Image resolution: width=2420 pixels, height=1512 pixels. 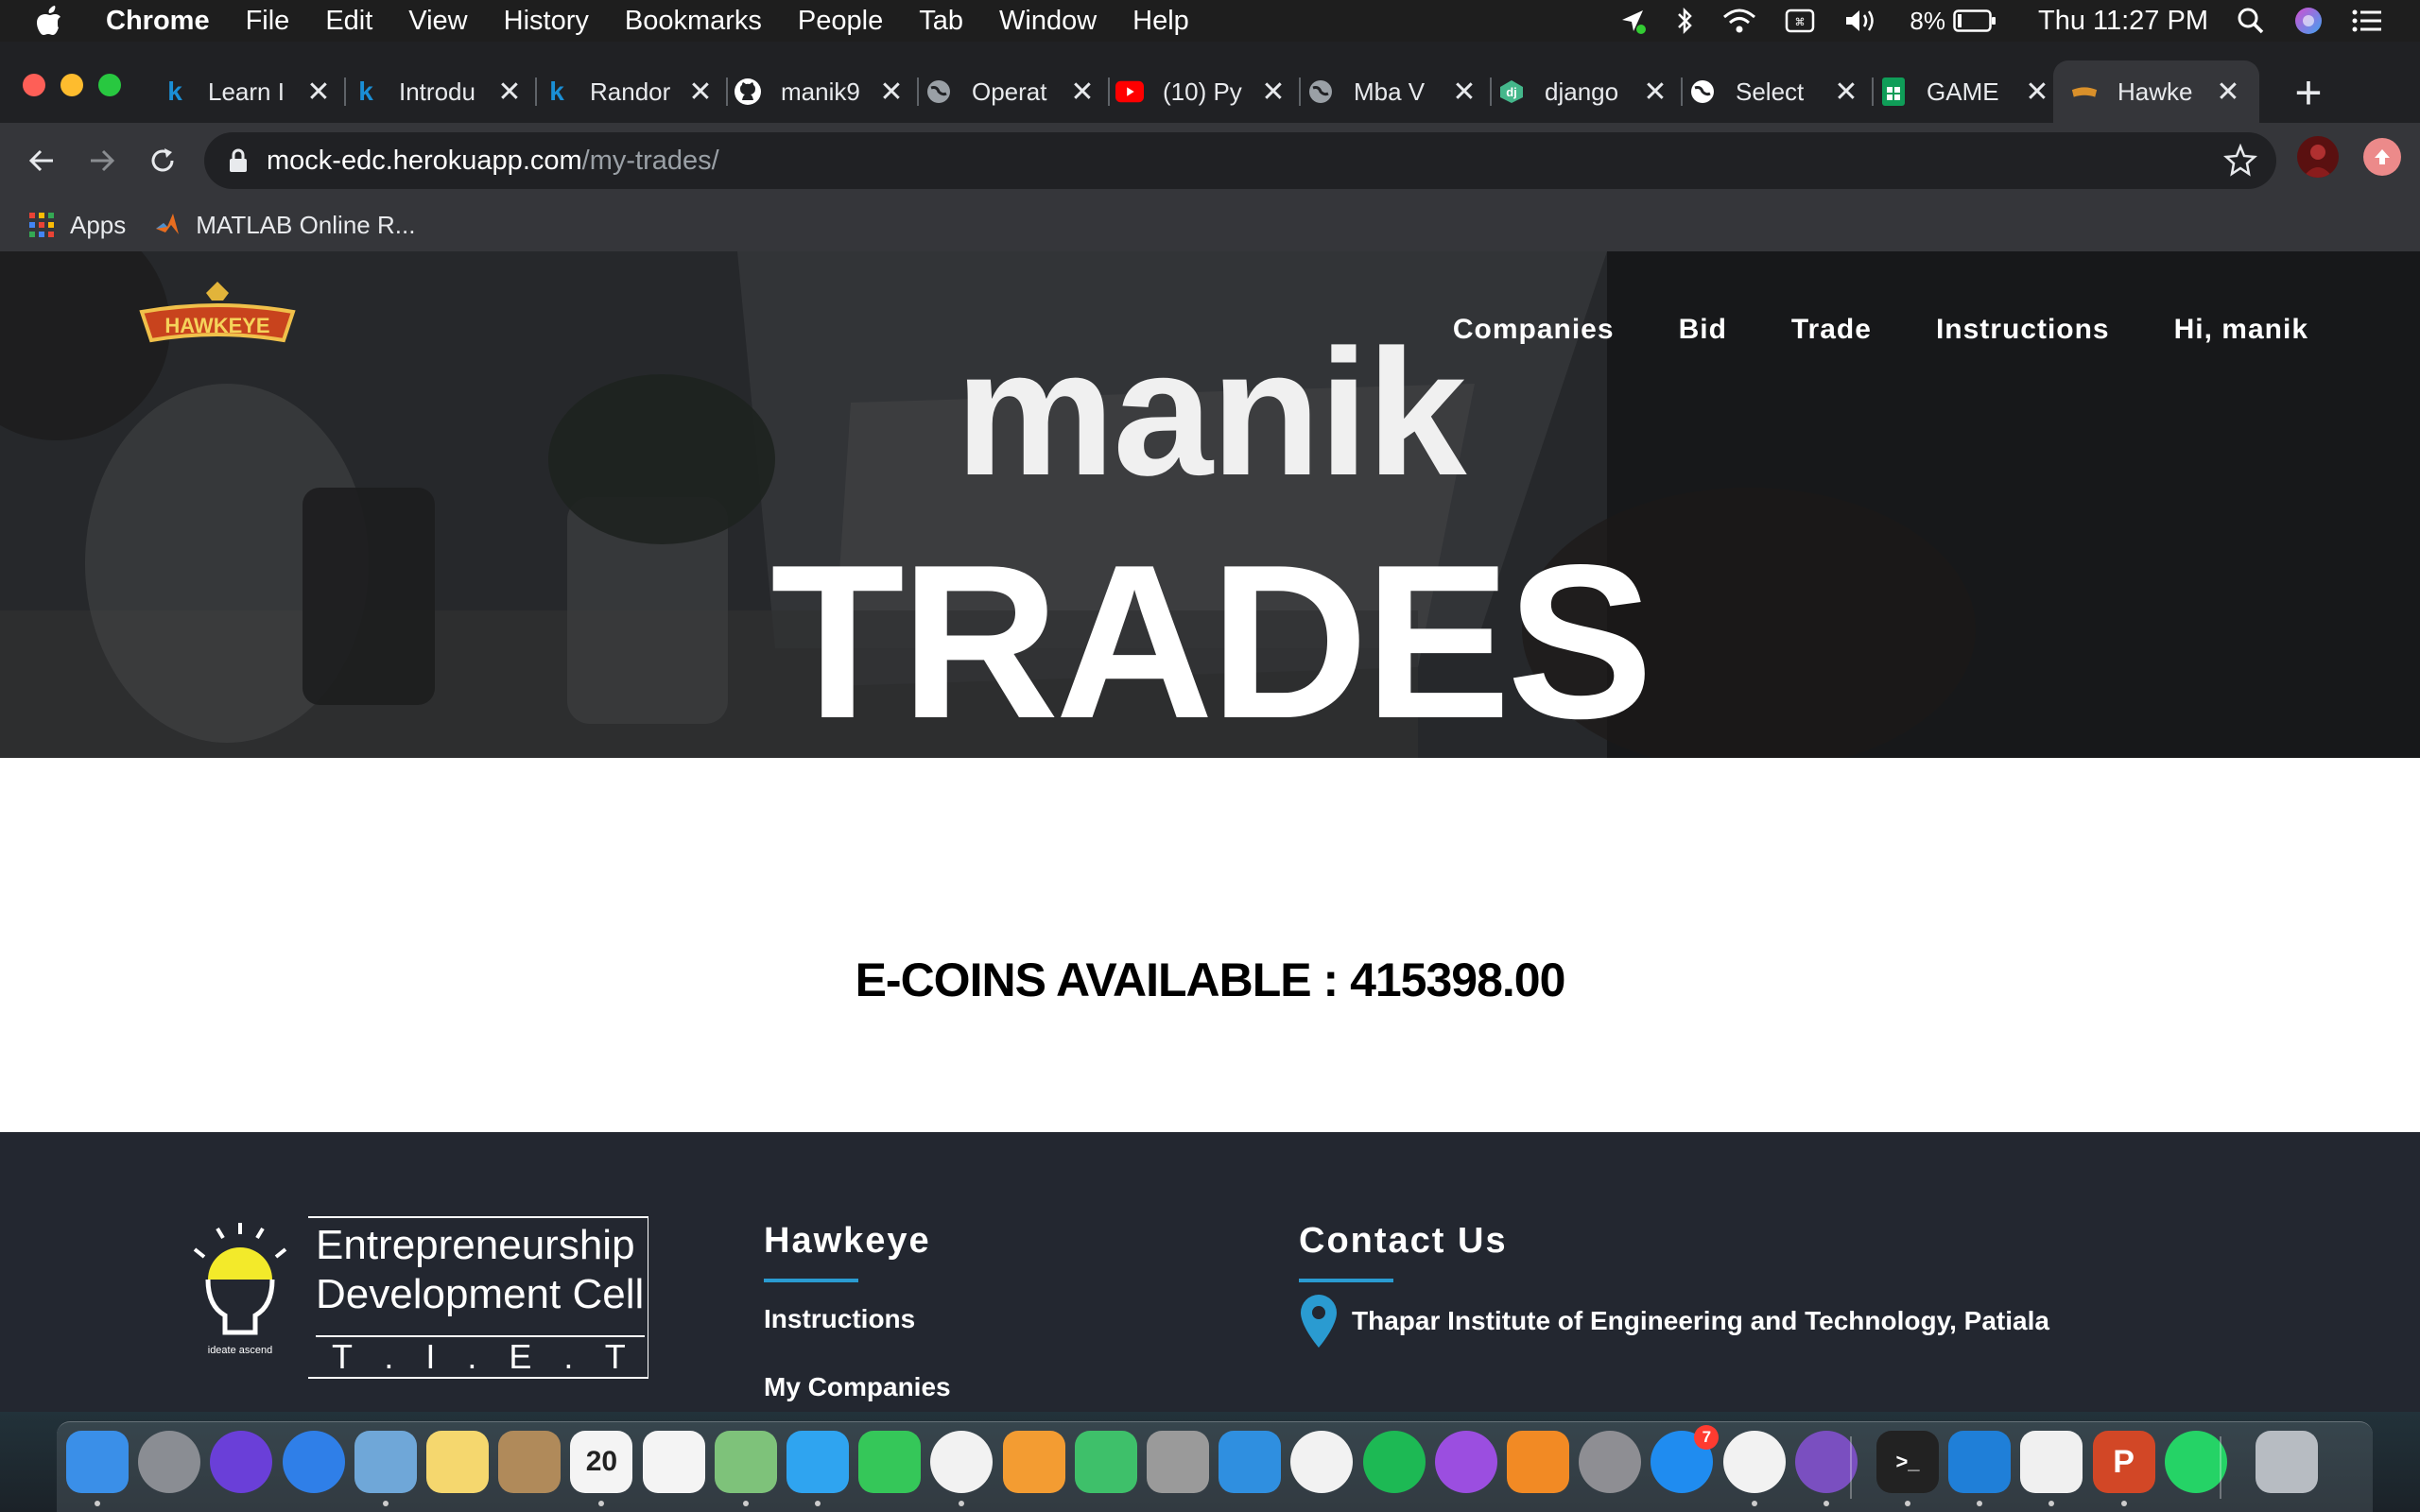 I want to click on spotify-icon, so click(x=1394, y=1462).